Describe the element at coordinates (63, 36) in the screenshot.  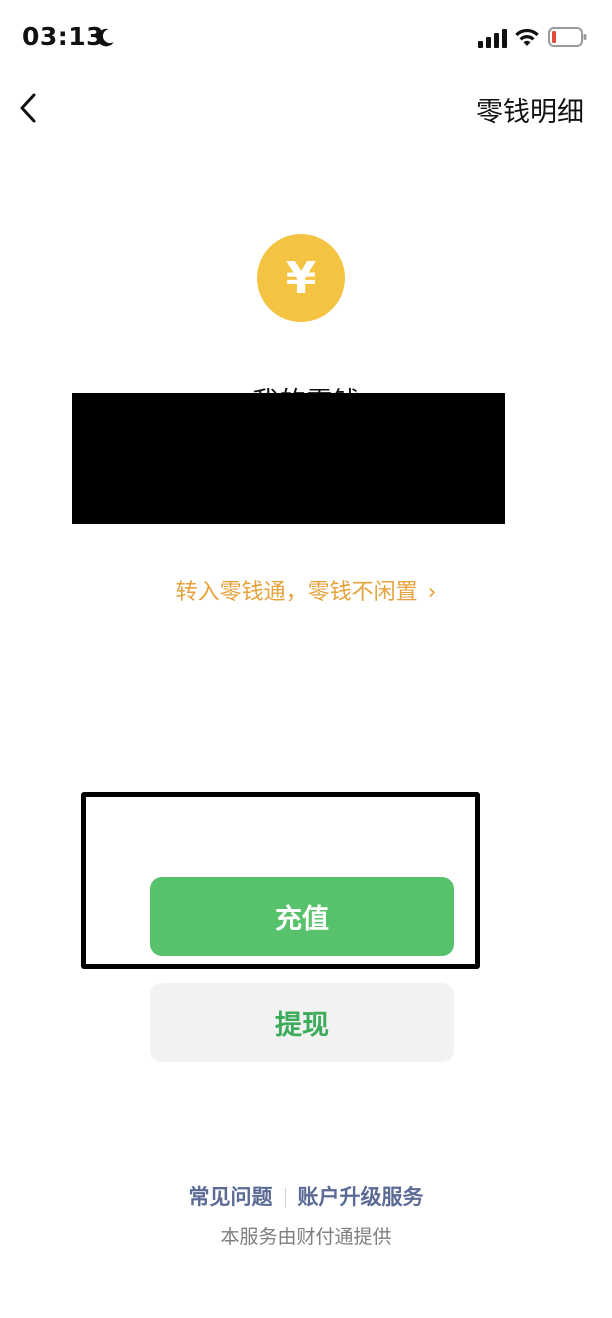
I see `status-time: 03:13` at that location.